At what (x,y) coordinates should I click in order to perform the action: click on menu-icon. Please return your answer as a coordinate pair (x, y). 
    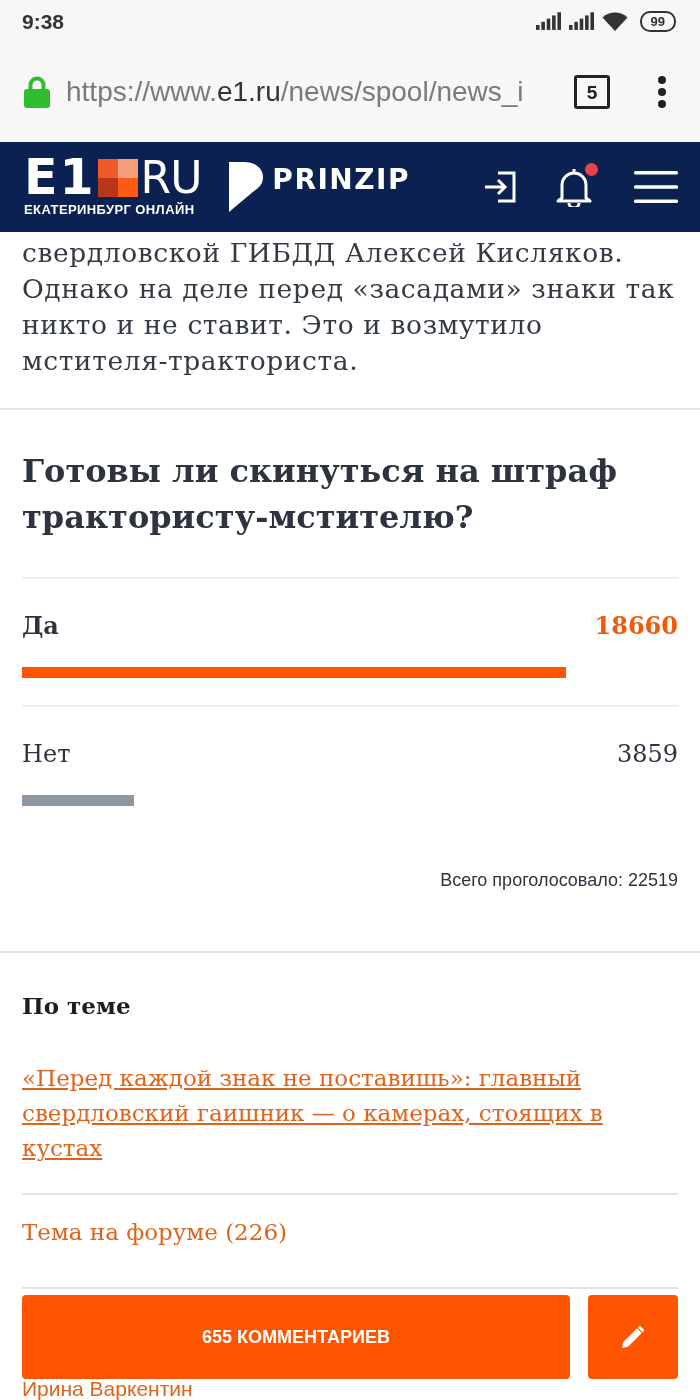
    Looking at the image, I should click on (656, 187).